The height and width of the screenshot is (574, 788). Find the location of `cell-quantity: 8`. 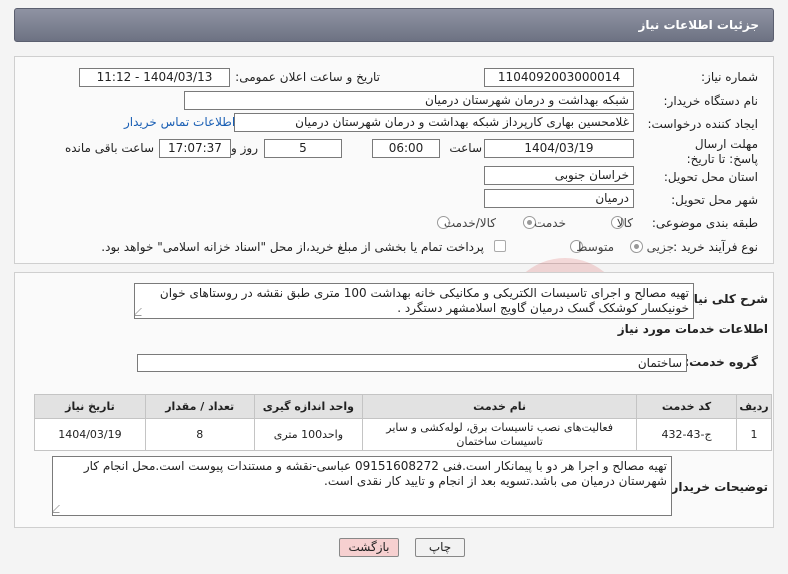

cell-quantity: 8 is located at coordinates (199, 434).